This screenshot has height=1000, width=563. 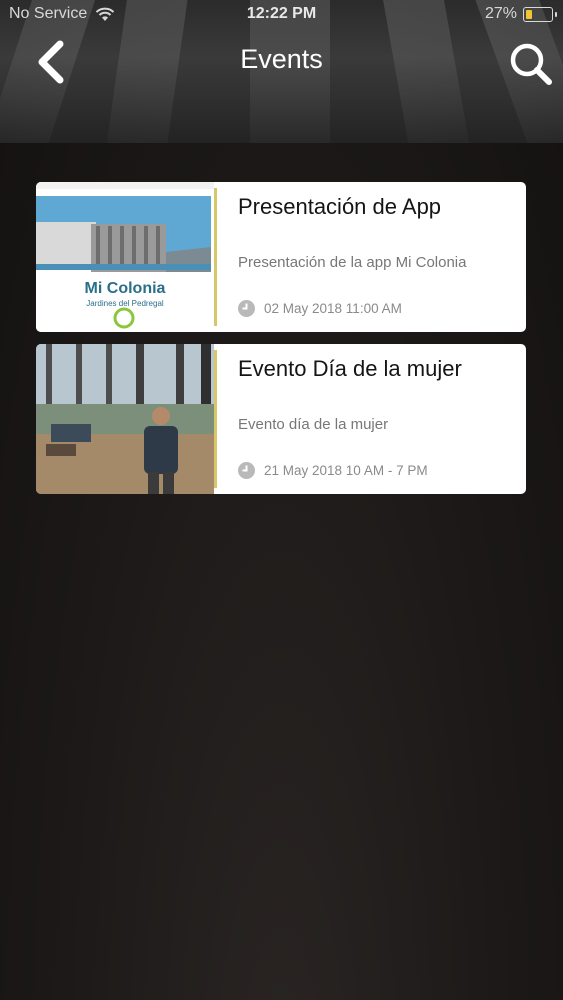 I want to click on battery-level-fill, so click(x=529, y=14).